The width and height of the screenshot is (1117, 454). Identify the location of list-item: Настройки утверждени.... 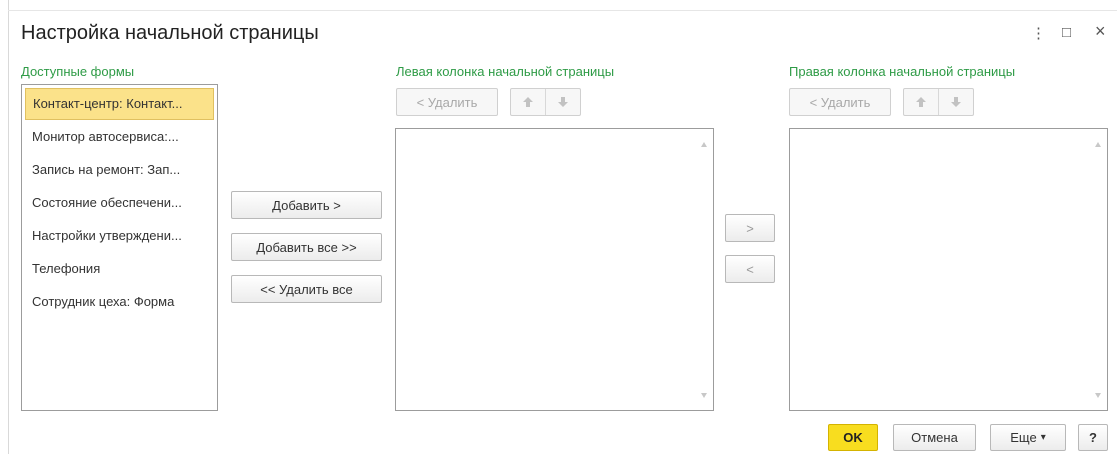
(119, 236).